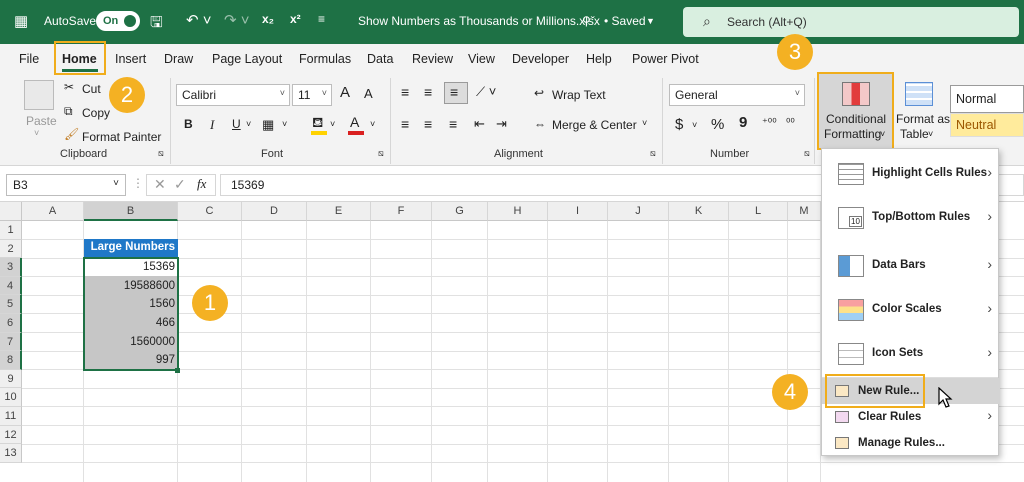 This screenshot has height=482, width=1024. What do you see at coordinates (295, 19) in the screenshot?
I see `superscript-icon: x²` at bounding box center [295, 19].